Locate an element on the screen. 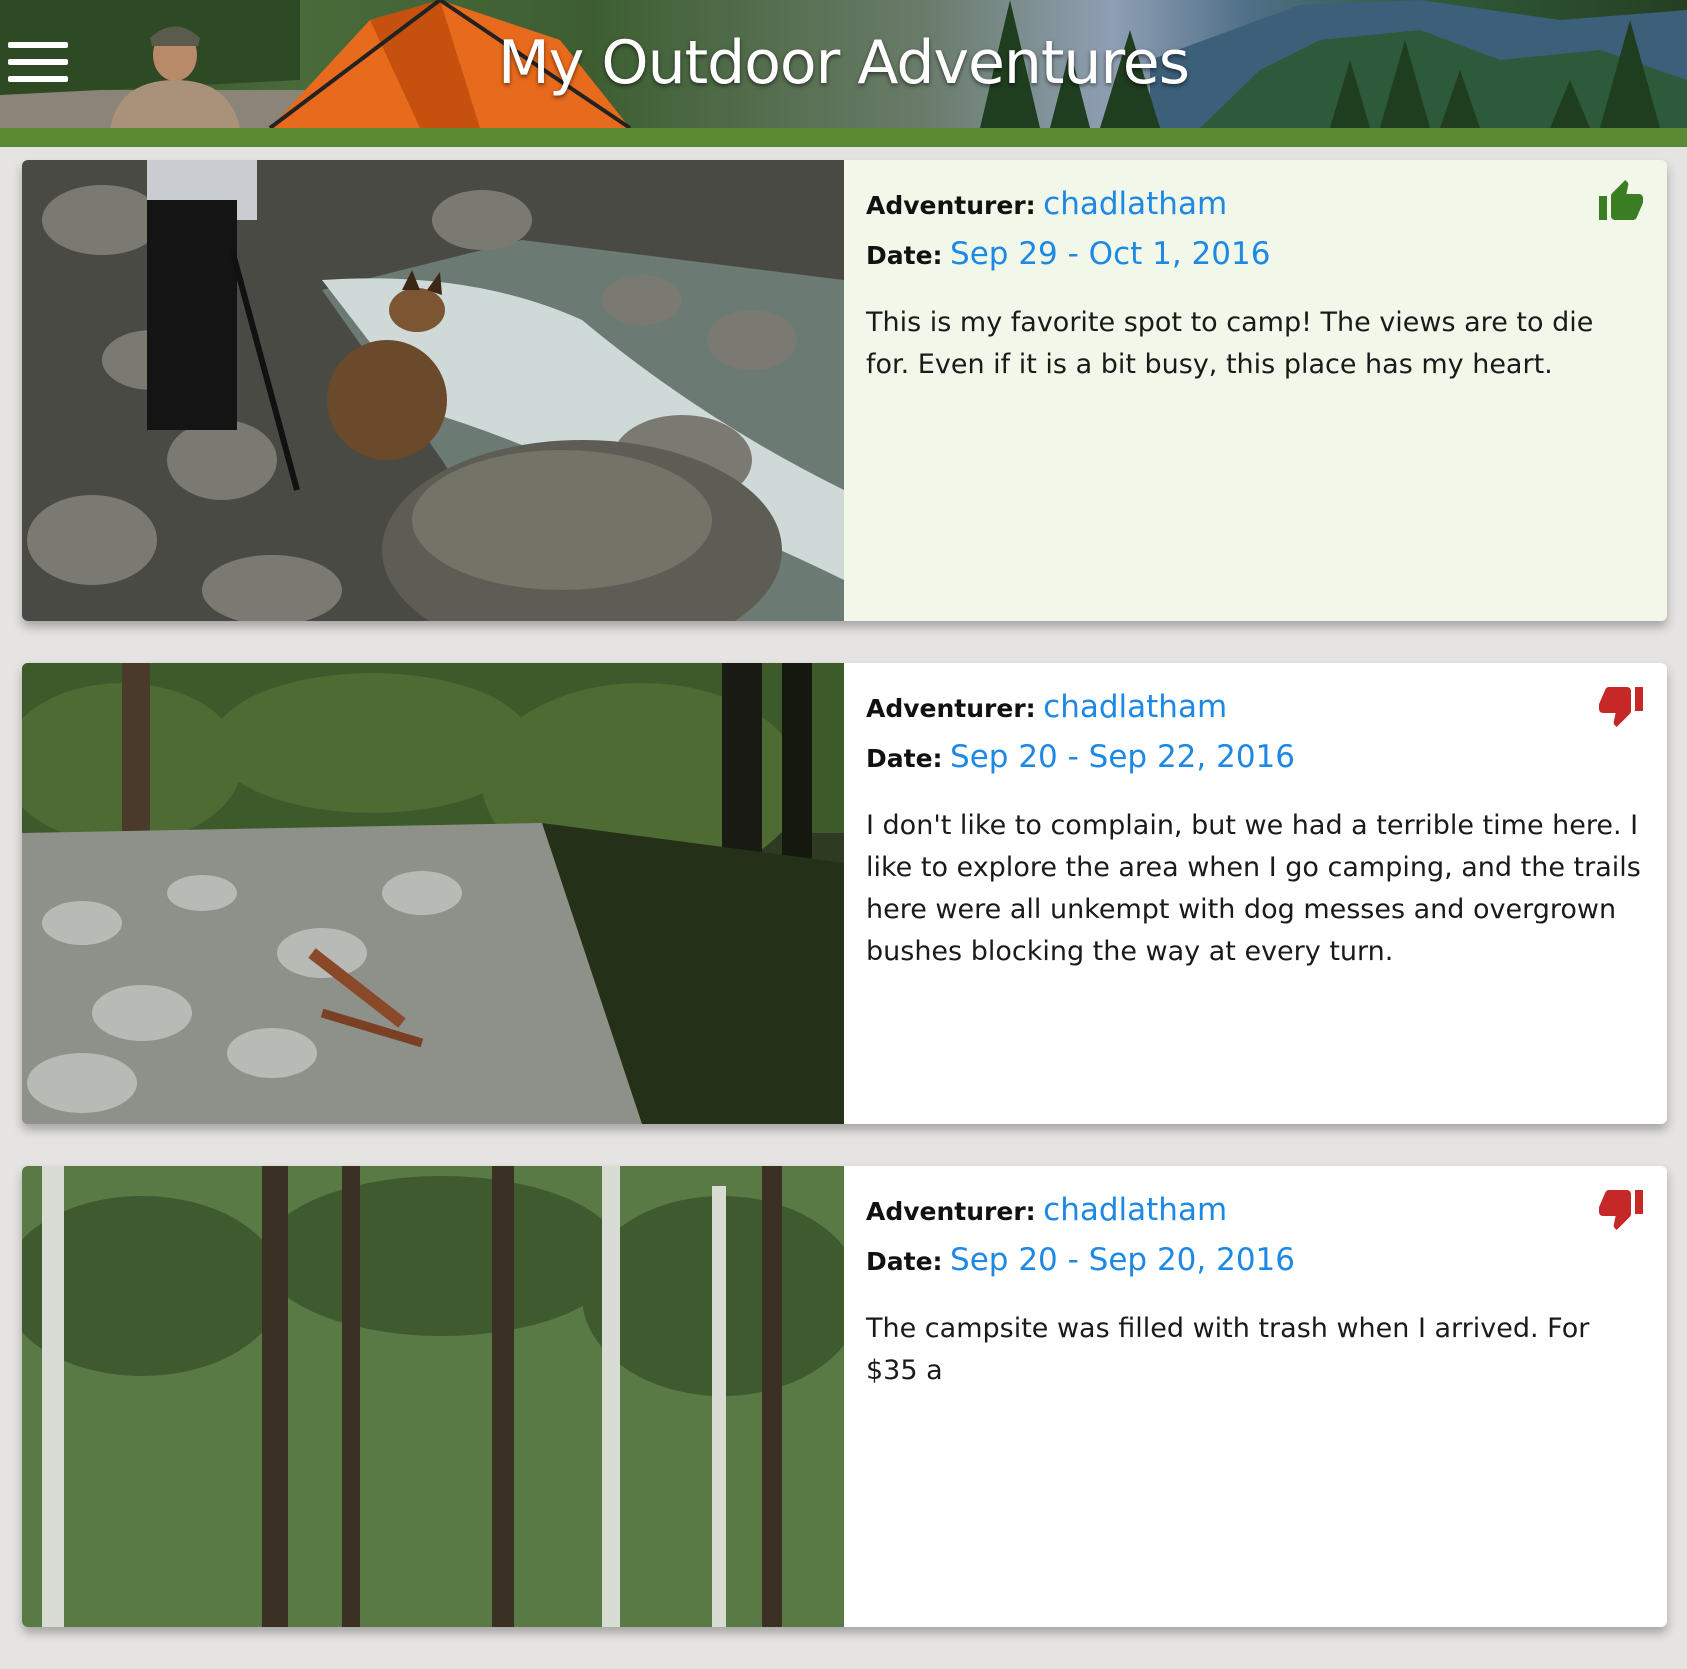 This screenshot has width=1687, height=1669. mossy-forest-photo is located at coordinates (433, 1396).